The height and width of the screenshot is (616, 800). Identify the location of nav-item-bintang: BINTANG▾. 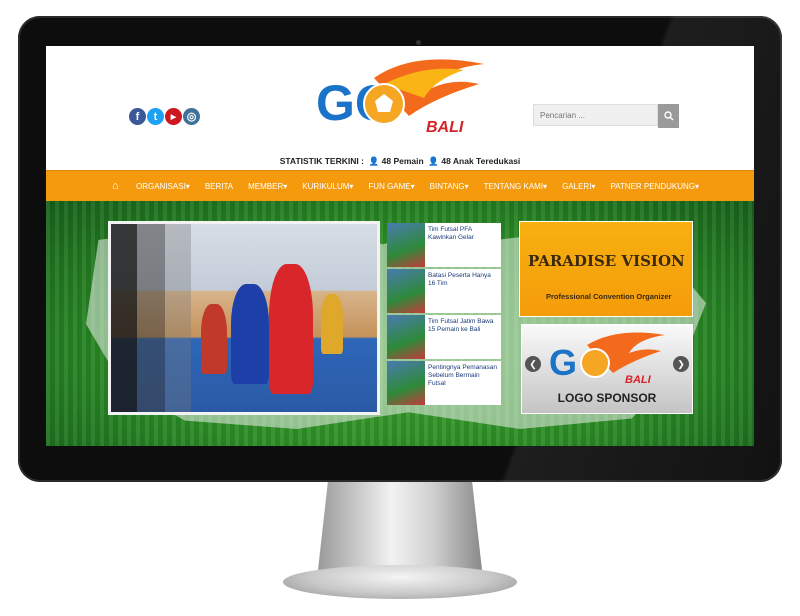
(449, 186).